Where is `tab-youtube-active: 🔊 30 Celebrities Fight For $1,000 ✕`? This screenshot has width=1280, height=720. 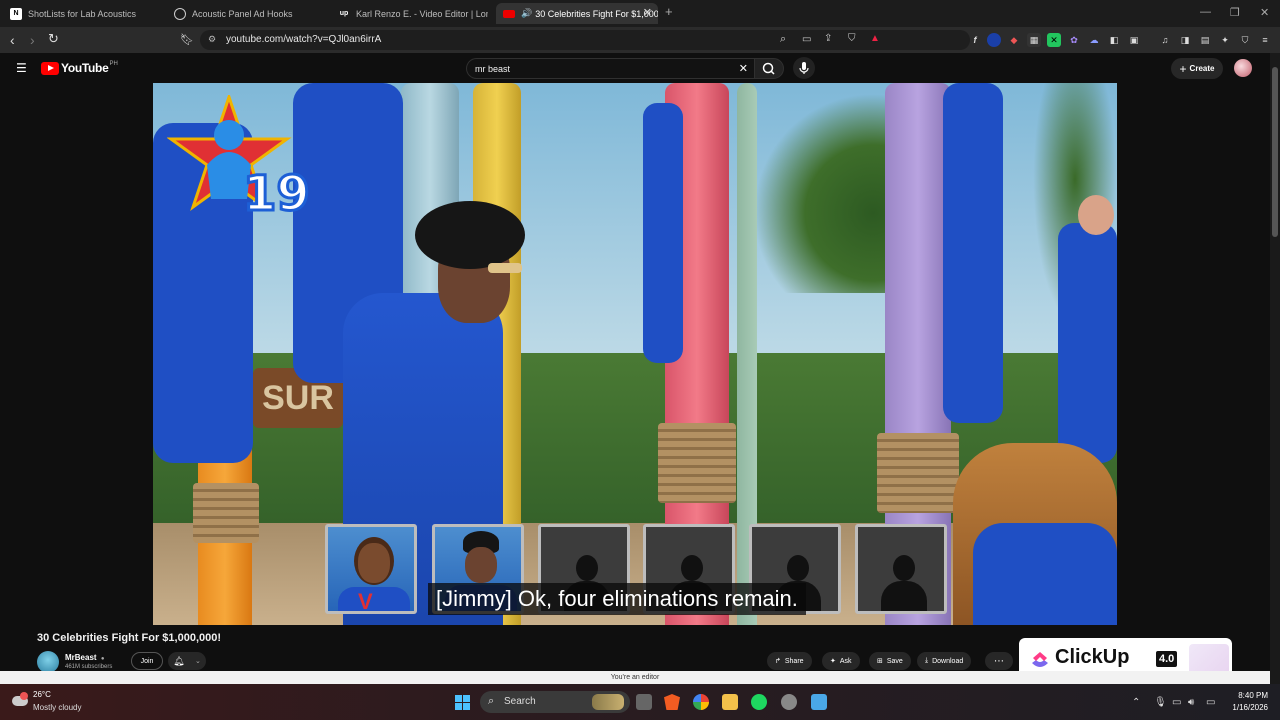 tab-youtube-active: 🔊 30 Celebrities Fight For $1,000 ✕ is located at coordinates (577, 13).